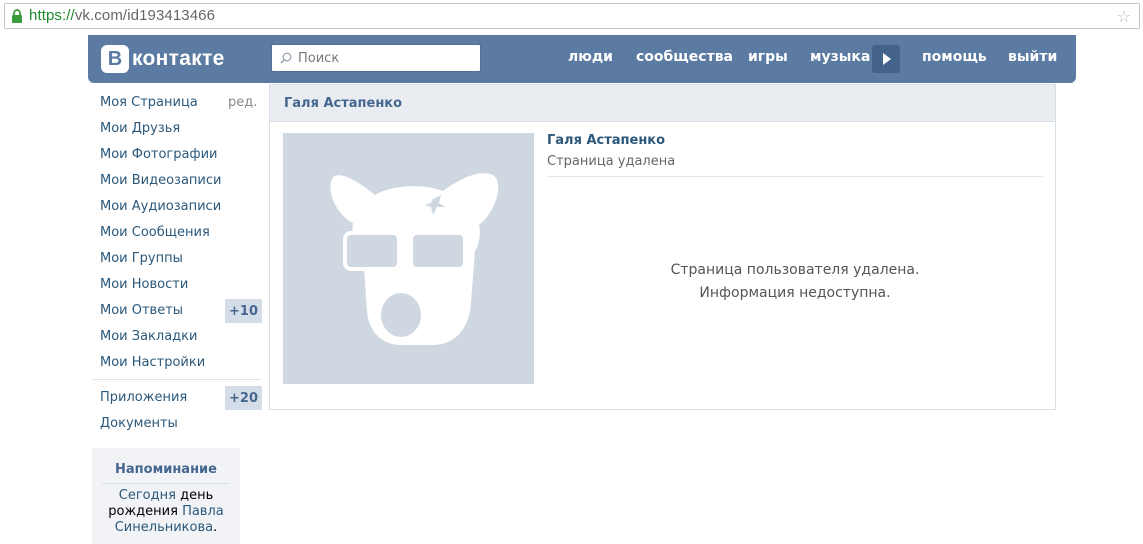  What do you see at coordinates (795, 293) in the screenshot?
I see `deleted-message-line2: Информация недоступна.` at bounding box center [795, 293].